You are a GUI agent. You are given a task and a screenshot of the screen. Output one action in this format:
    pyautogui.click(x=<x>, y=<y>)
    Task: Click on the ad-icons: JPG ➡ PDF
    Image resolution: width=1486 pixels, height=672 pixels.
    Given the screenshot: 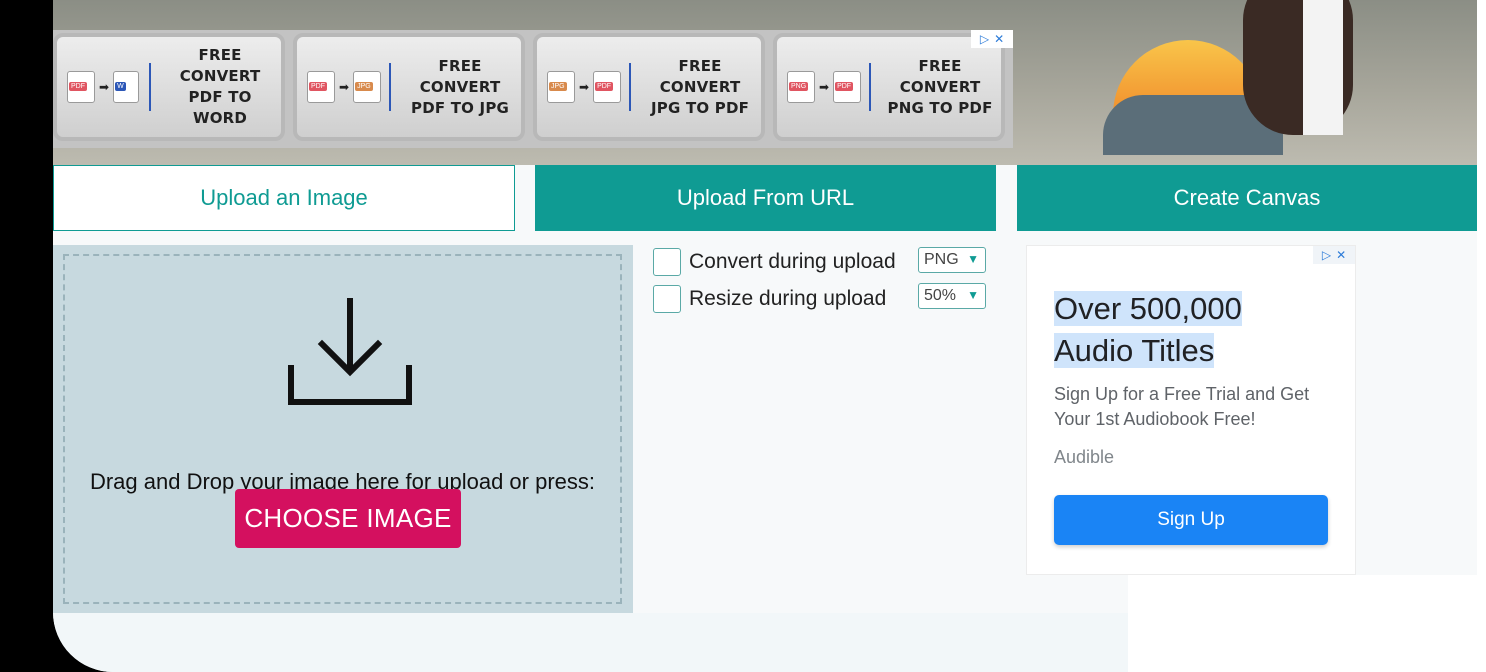 What is the action you would take?
    pyautogui.click(x=582, y=87)
    